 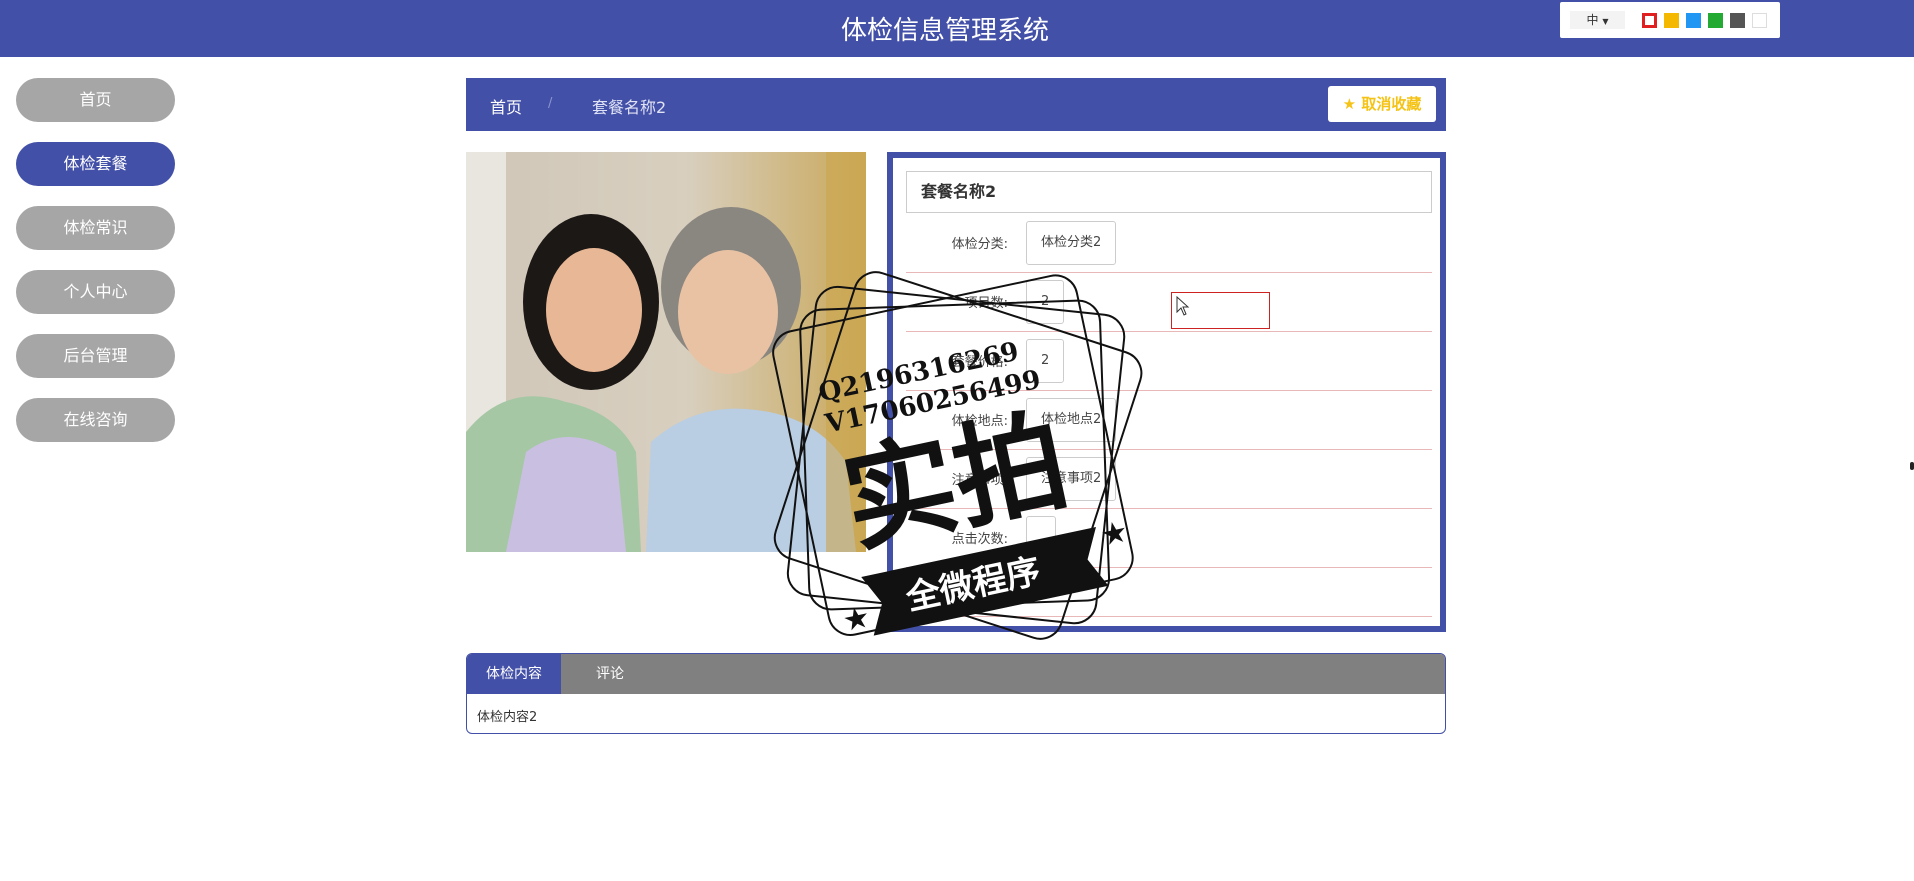 I want to click on sidebar-item-admin: 后台管理, so click(x=95, y=356).